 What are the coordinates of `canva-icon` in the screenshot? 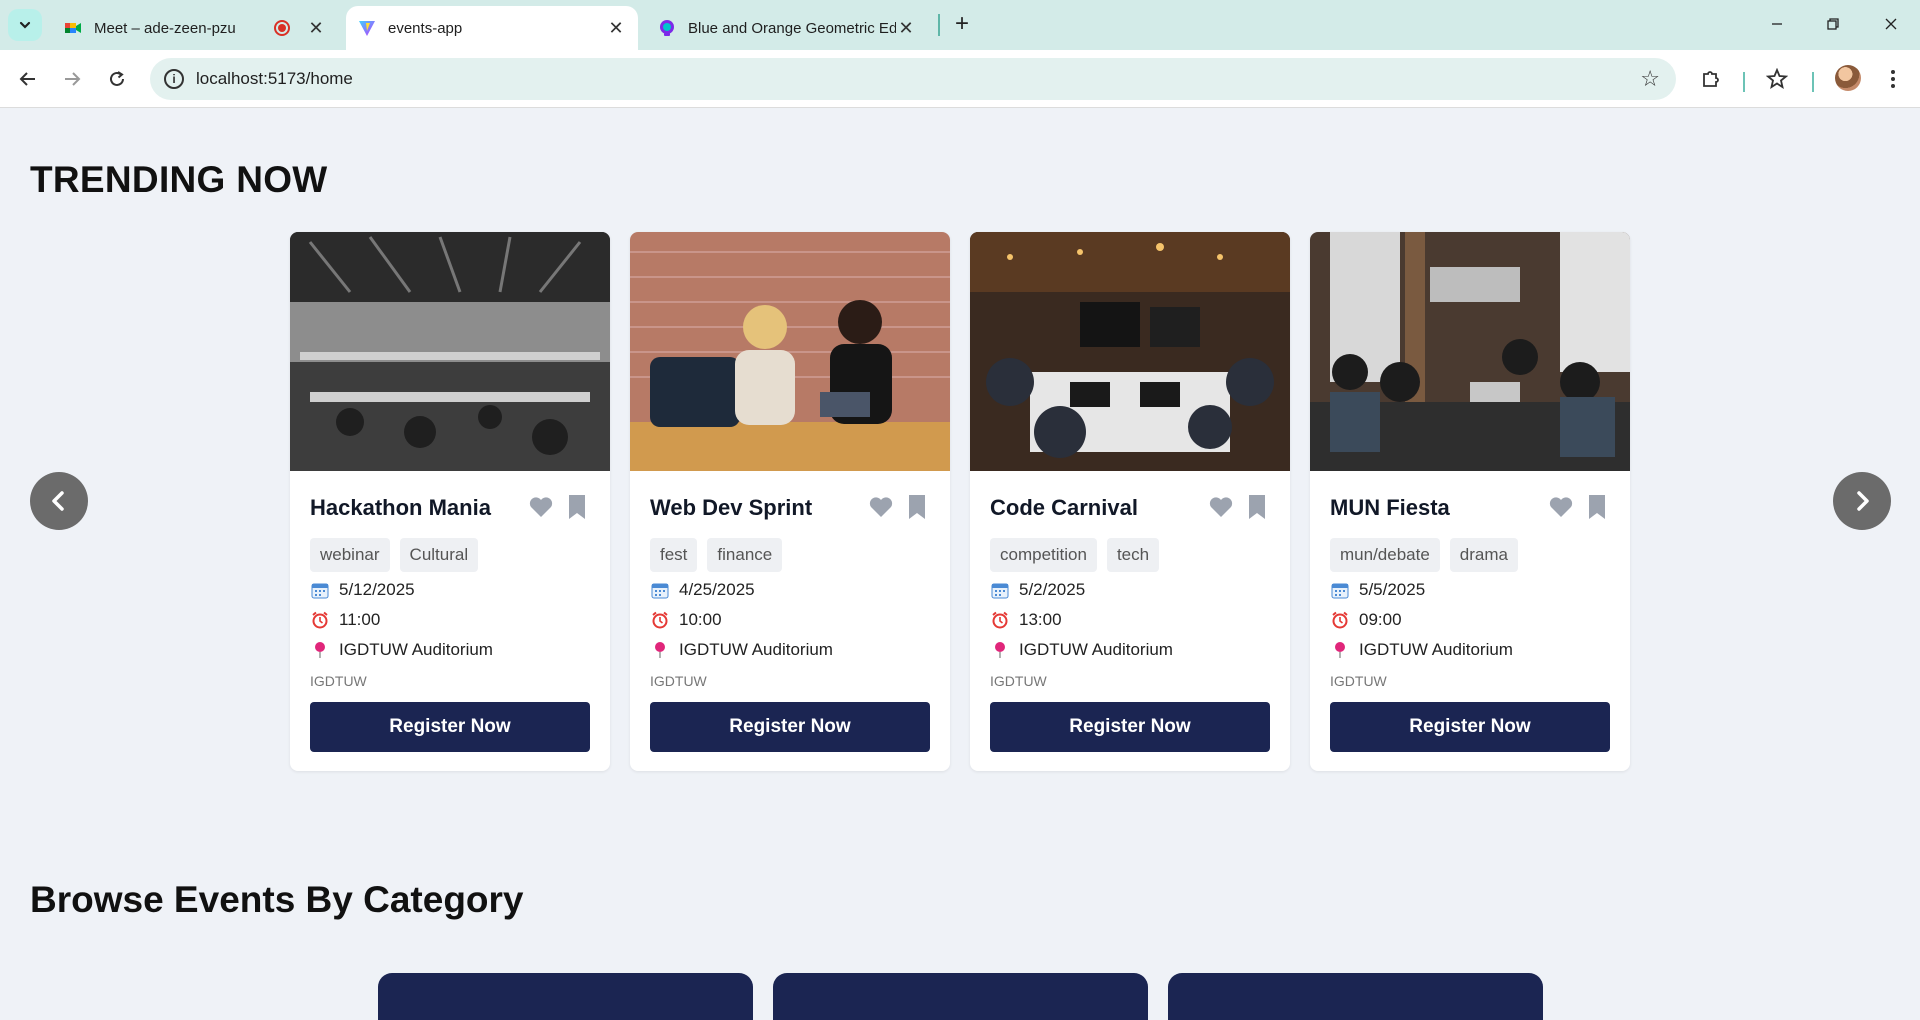 It's located at (667, 28).